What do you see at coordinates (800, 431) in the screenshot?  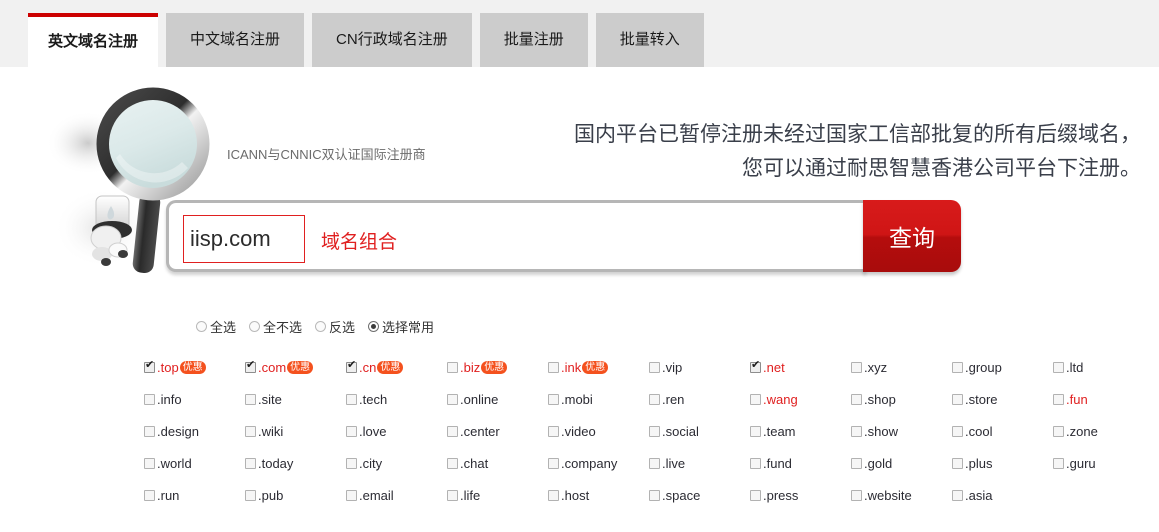 I see `suffix-option: .team` at bounding box center [800, 431].